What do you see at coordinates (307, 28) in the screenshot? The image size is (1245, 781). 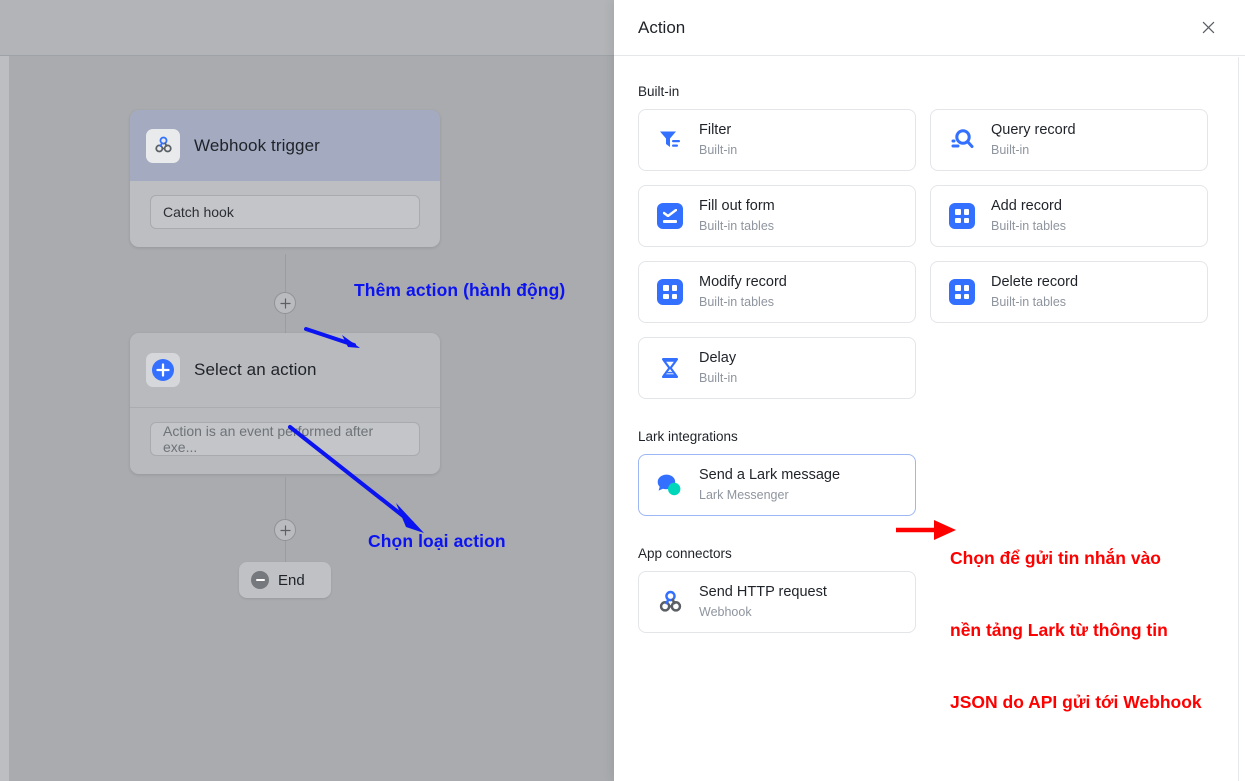 I see `canvas-top-bar` at bounding box center [307, 28].